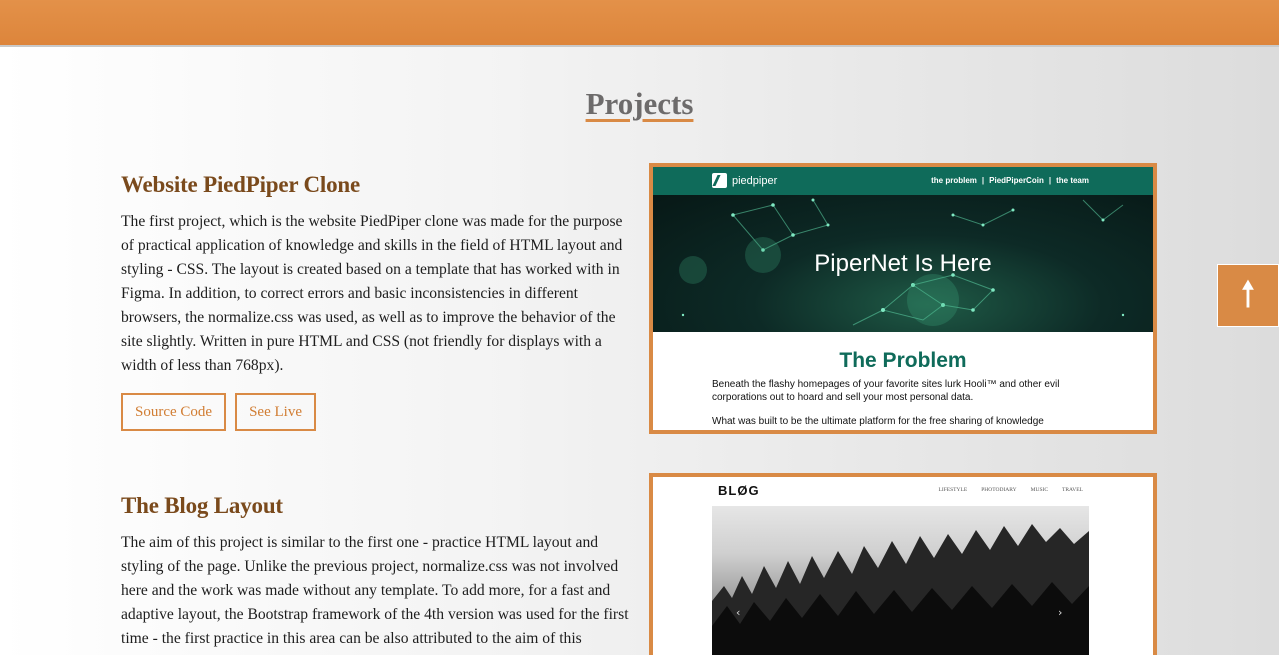 The height and width of the screenshot is (655, 1279). I want to click on preview-nav-links: the problem | PiedPiperCoin | the team, so click(1010, 180).